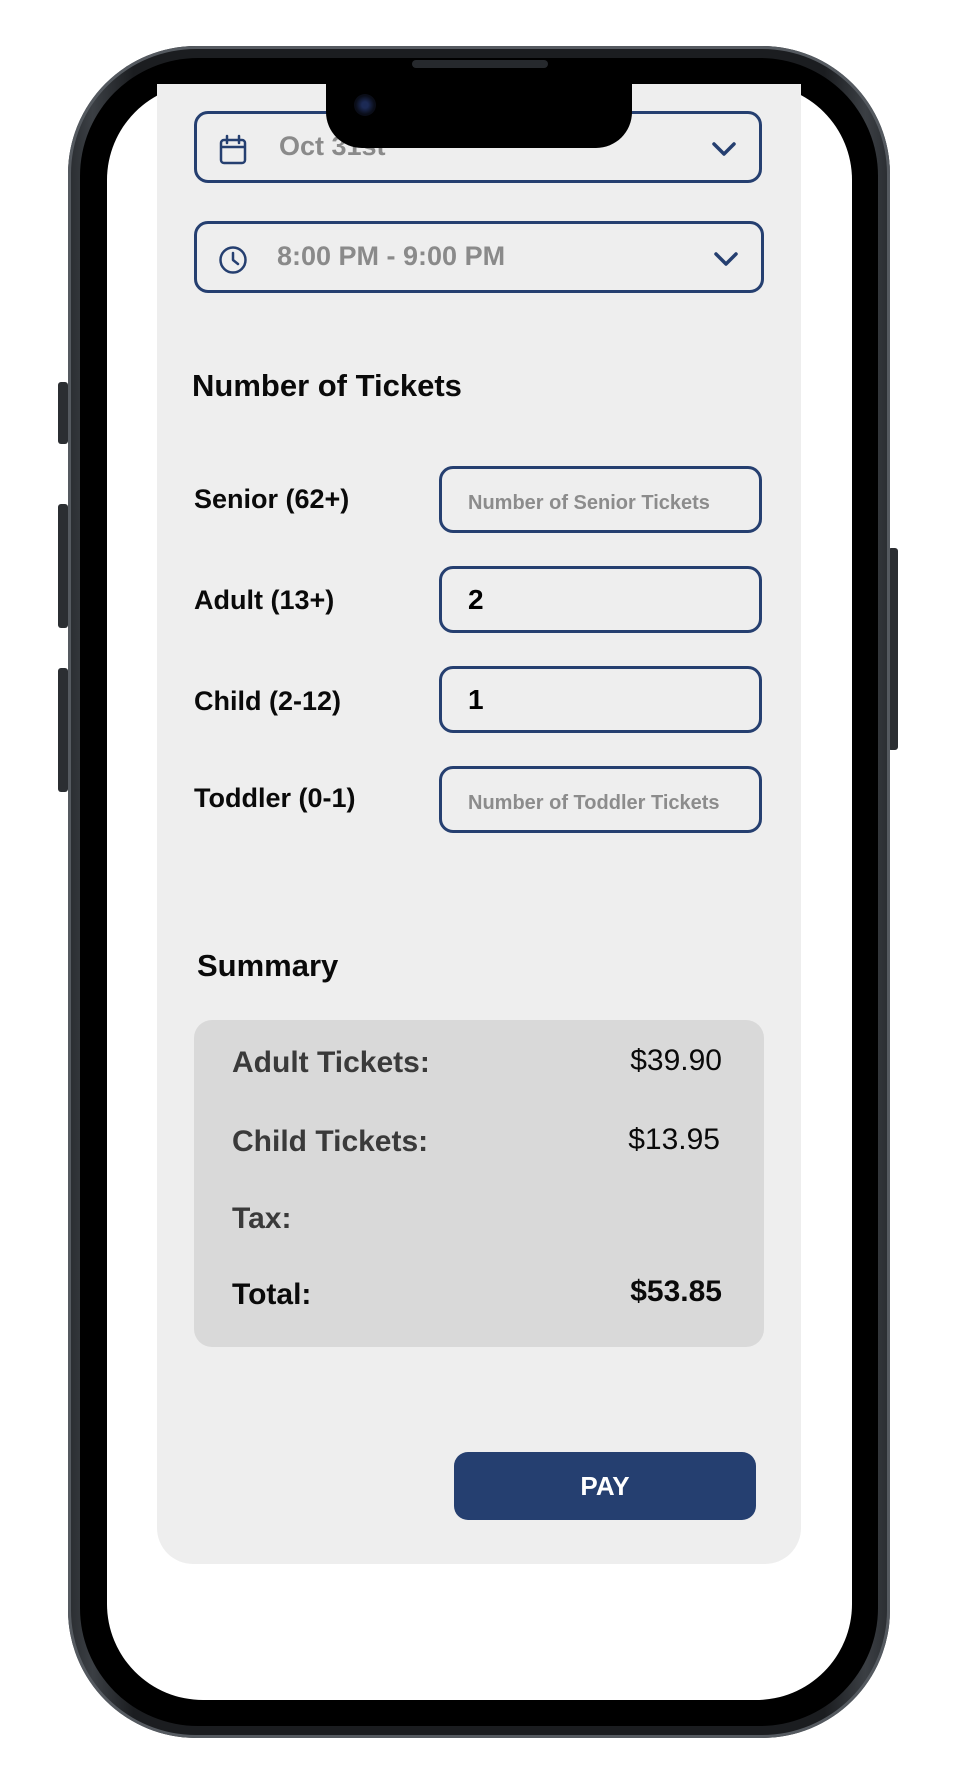 The height and width of the screenshot is (1782, 960). Describe the element at coordinates (331, 1062) in the screenshot. I see `adult-tickets-label: Adult Tickets:` at that location.